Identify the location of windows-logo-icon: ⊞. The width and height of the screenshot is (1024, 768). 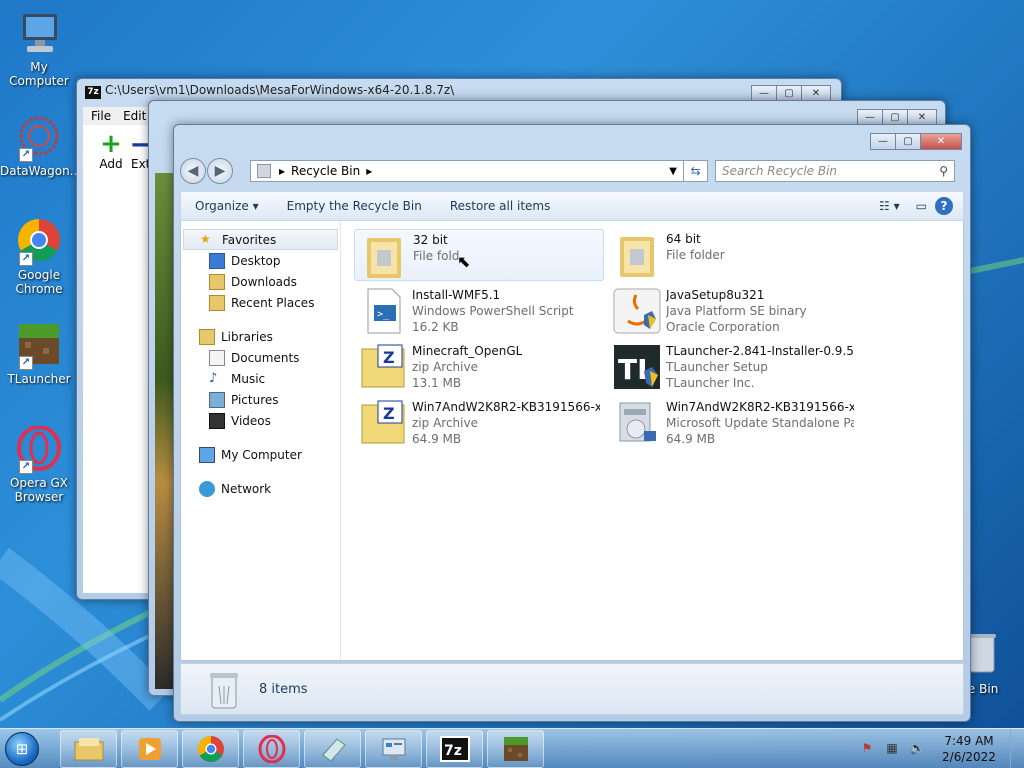
(22, 748).